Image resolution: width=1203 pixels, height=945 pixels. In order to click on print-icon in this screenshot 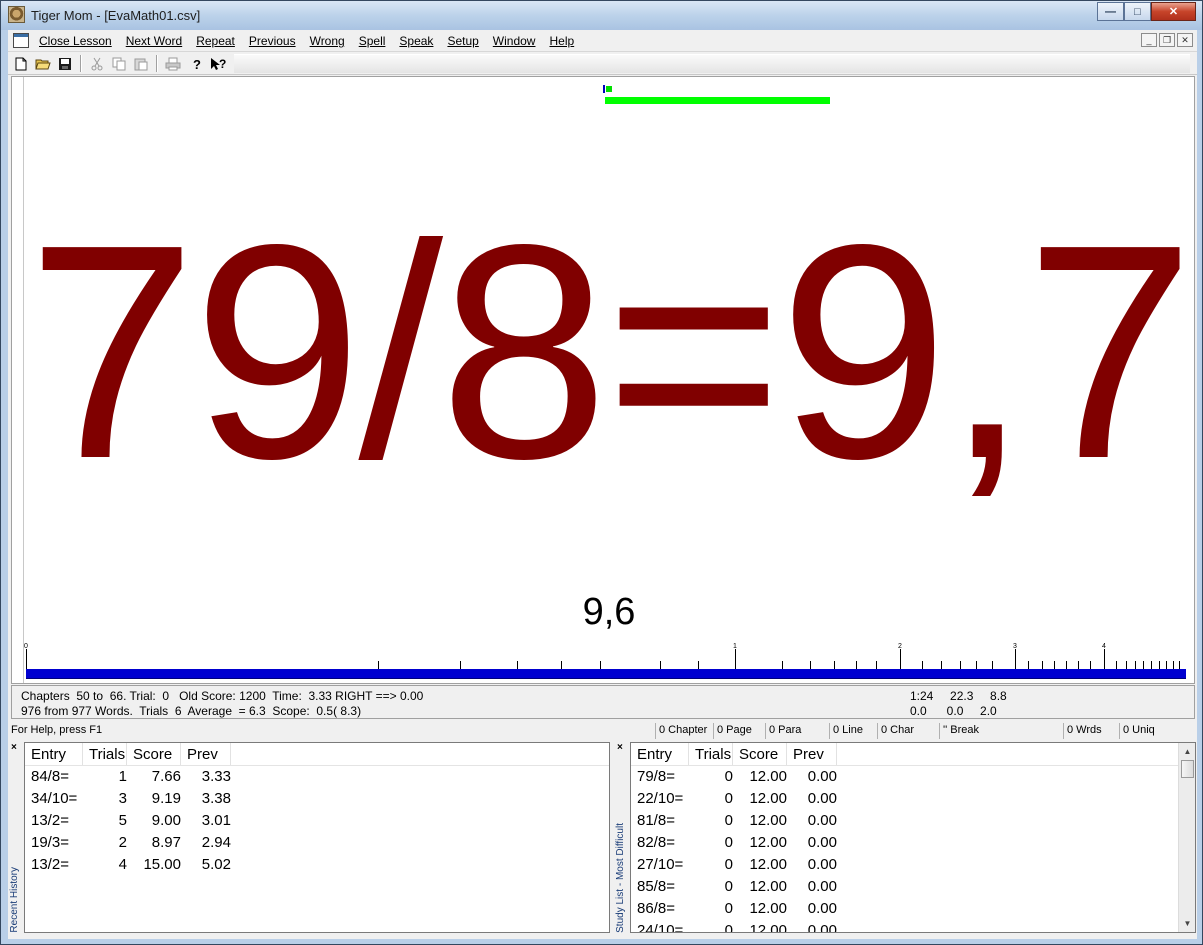, I will do `click(173, 63)`.